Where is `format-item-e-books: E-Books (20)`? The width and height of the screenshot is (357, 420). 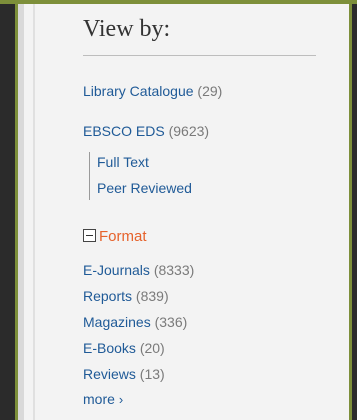 format-item-e-books: E-Books (20) is located at coordinates (124, 348).